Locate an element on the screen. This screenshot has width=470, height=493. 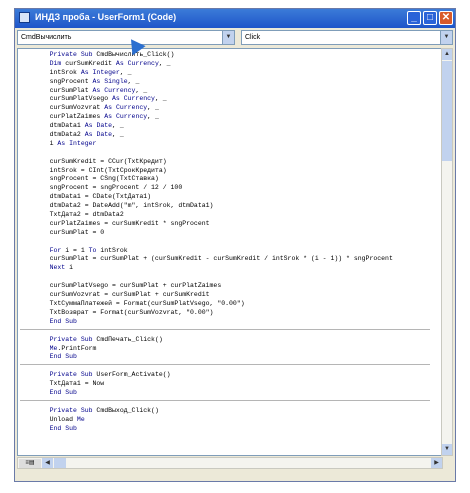
view-toggle-icon: ≡▤ is located at coordinates (30, 463).